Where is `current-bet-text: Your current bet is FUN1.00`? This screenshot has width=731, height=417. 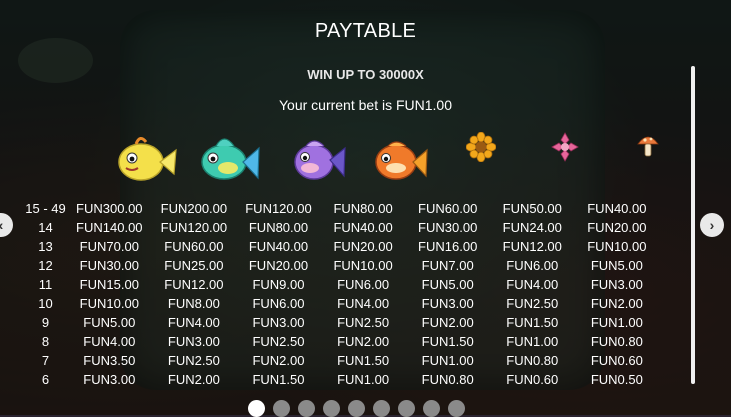
current-bet-text: Your current bet is FUN1.00 is located at coordinates (365, 105).